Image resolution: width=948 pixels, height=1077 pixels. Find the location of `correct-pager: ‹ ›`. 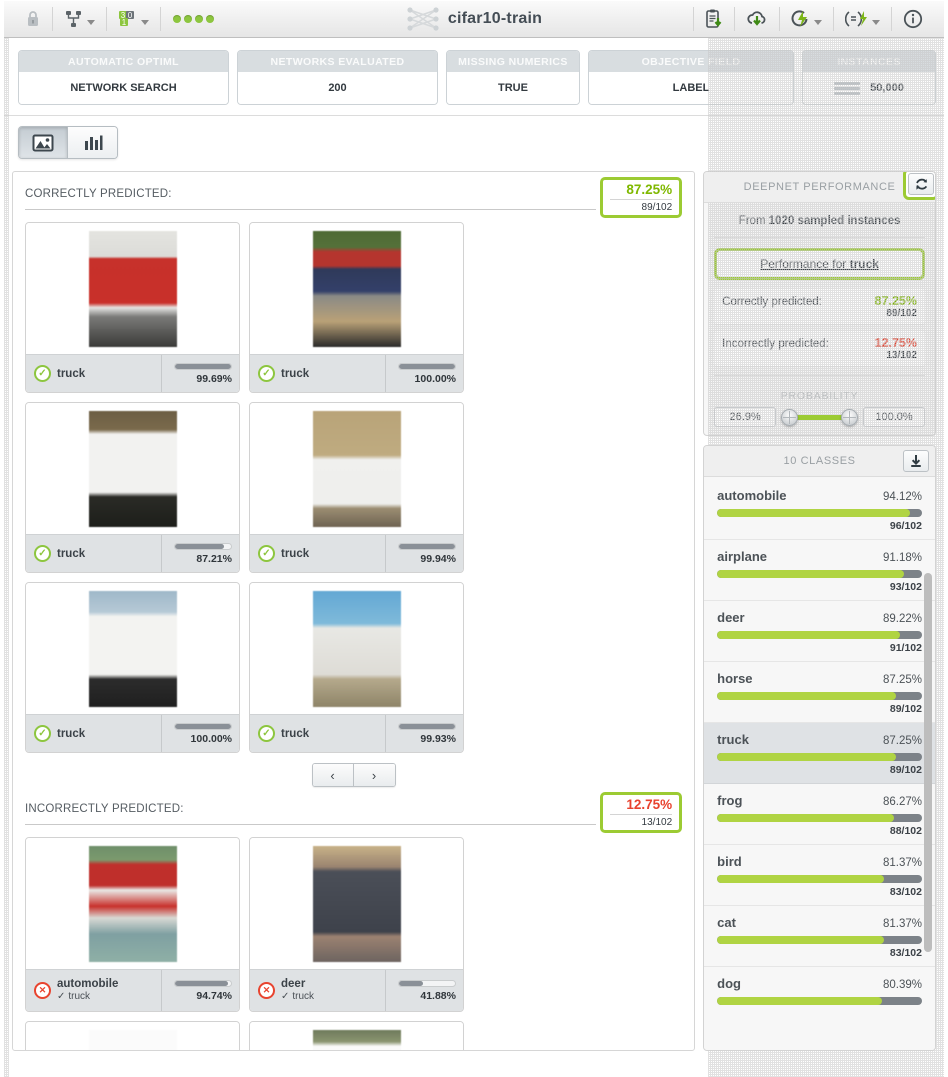

correct-pager: ‹ › is located at coordinates (353, 772).